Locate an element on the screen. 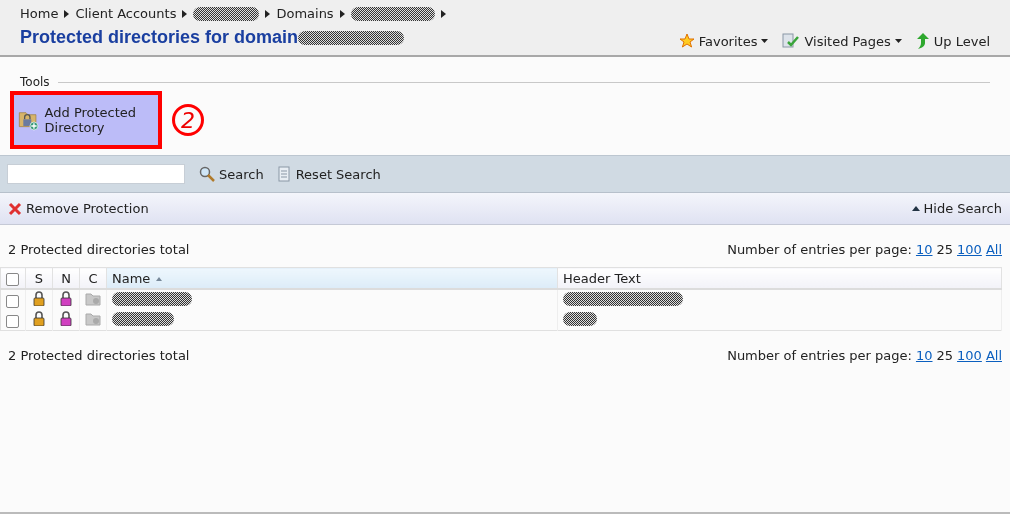 The width and height of the screenshot is (1010, 514). breadcrumb-link: Domains is located at coordinates (305, 13).